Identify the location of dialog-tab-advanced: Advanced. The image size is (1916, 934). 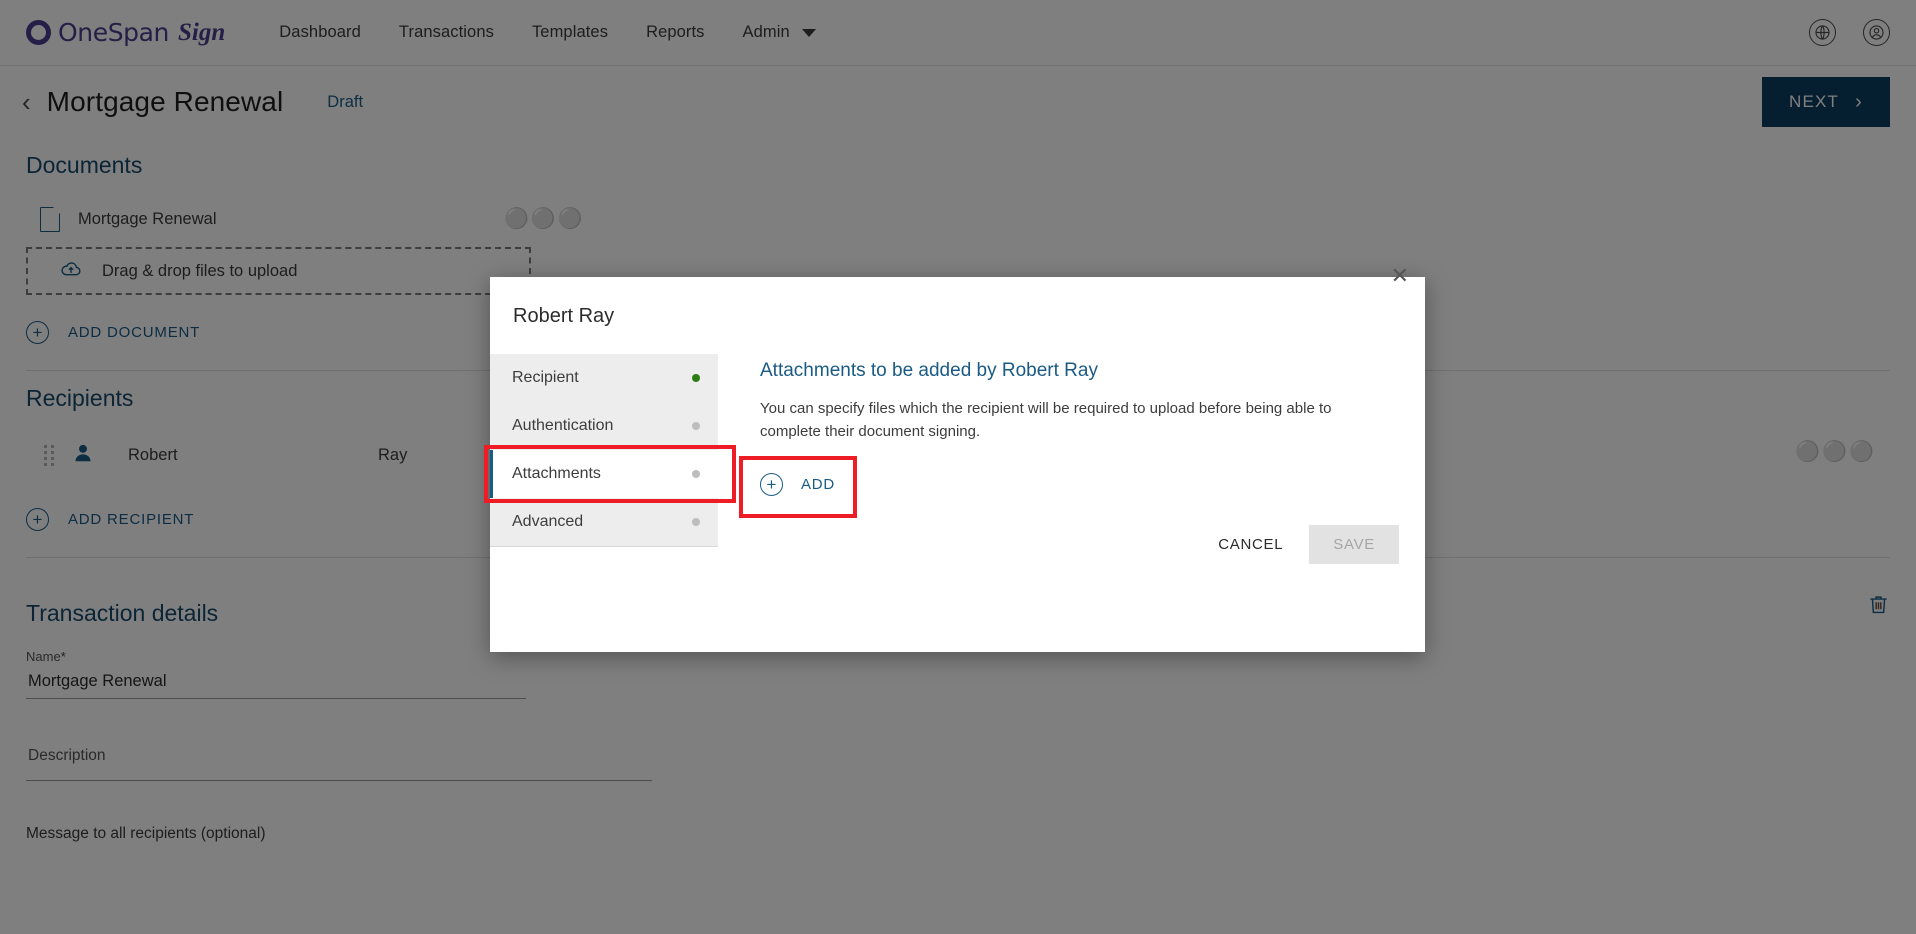
(604, 522).